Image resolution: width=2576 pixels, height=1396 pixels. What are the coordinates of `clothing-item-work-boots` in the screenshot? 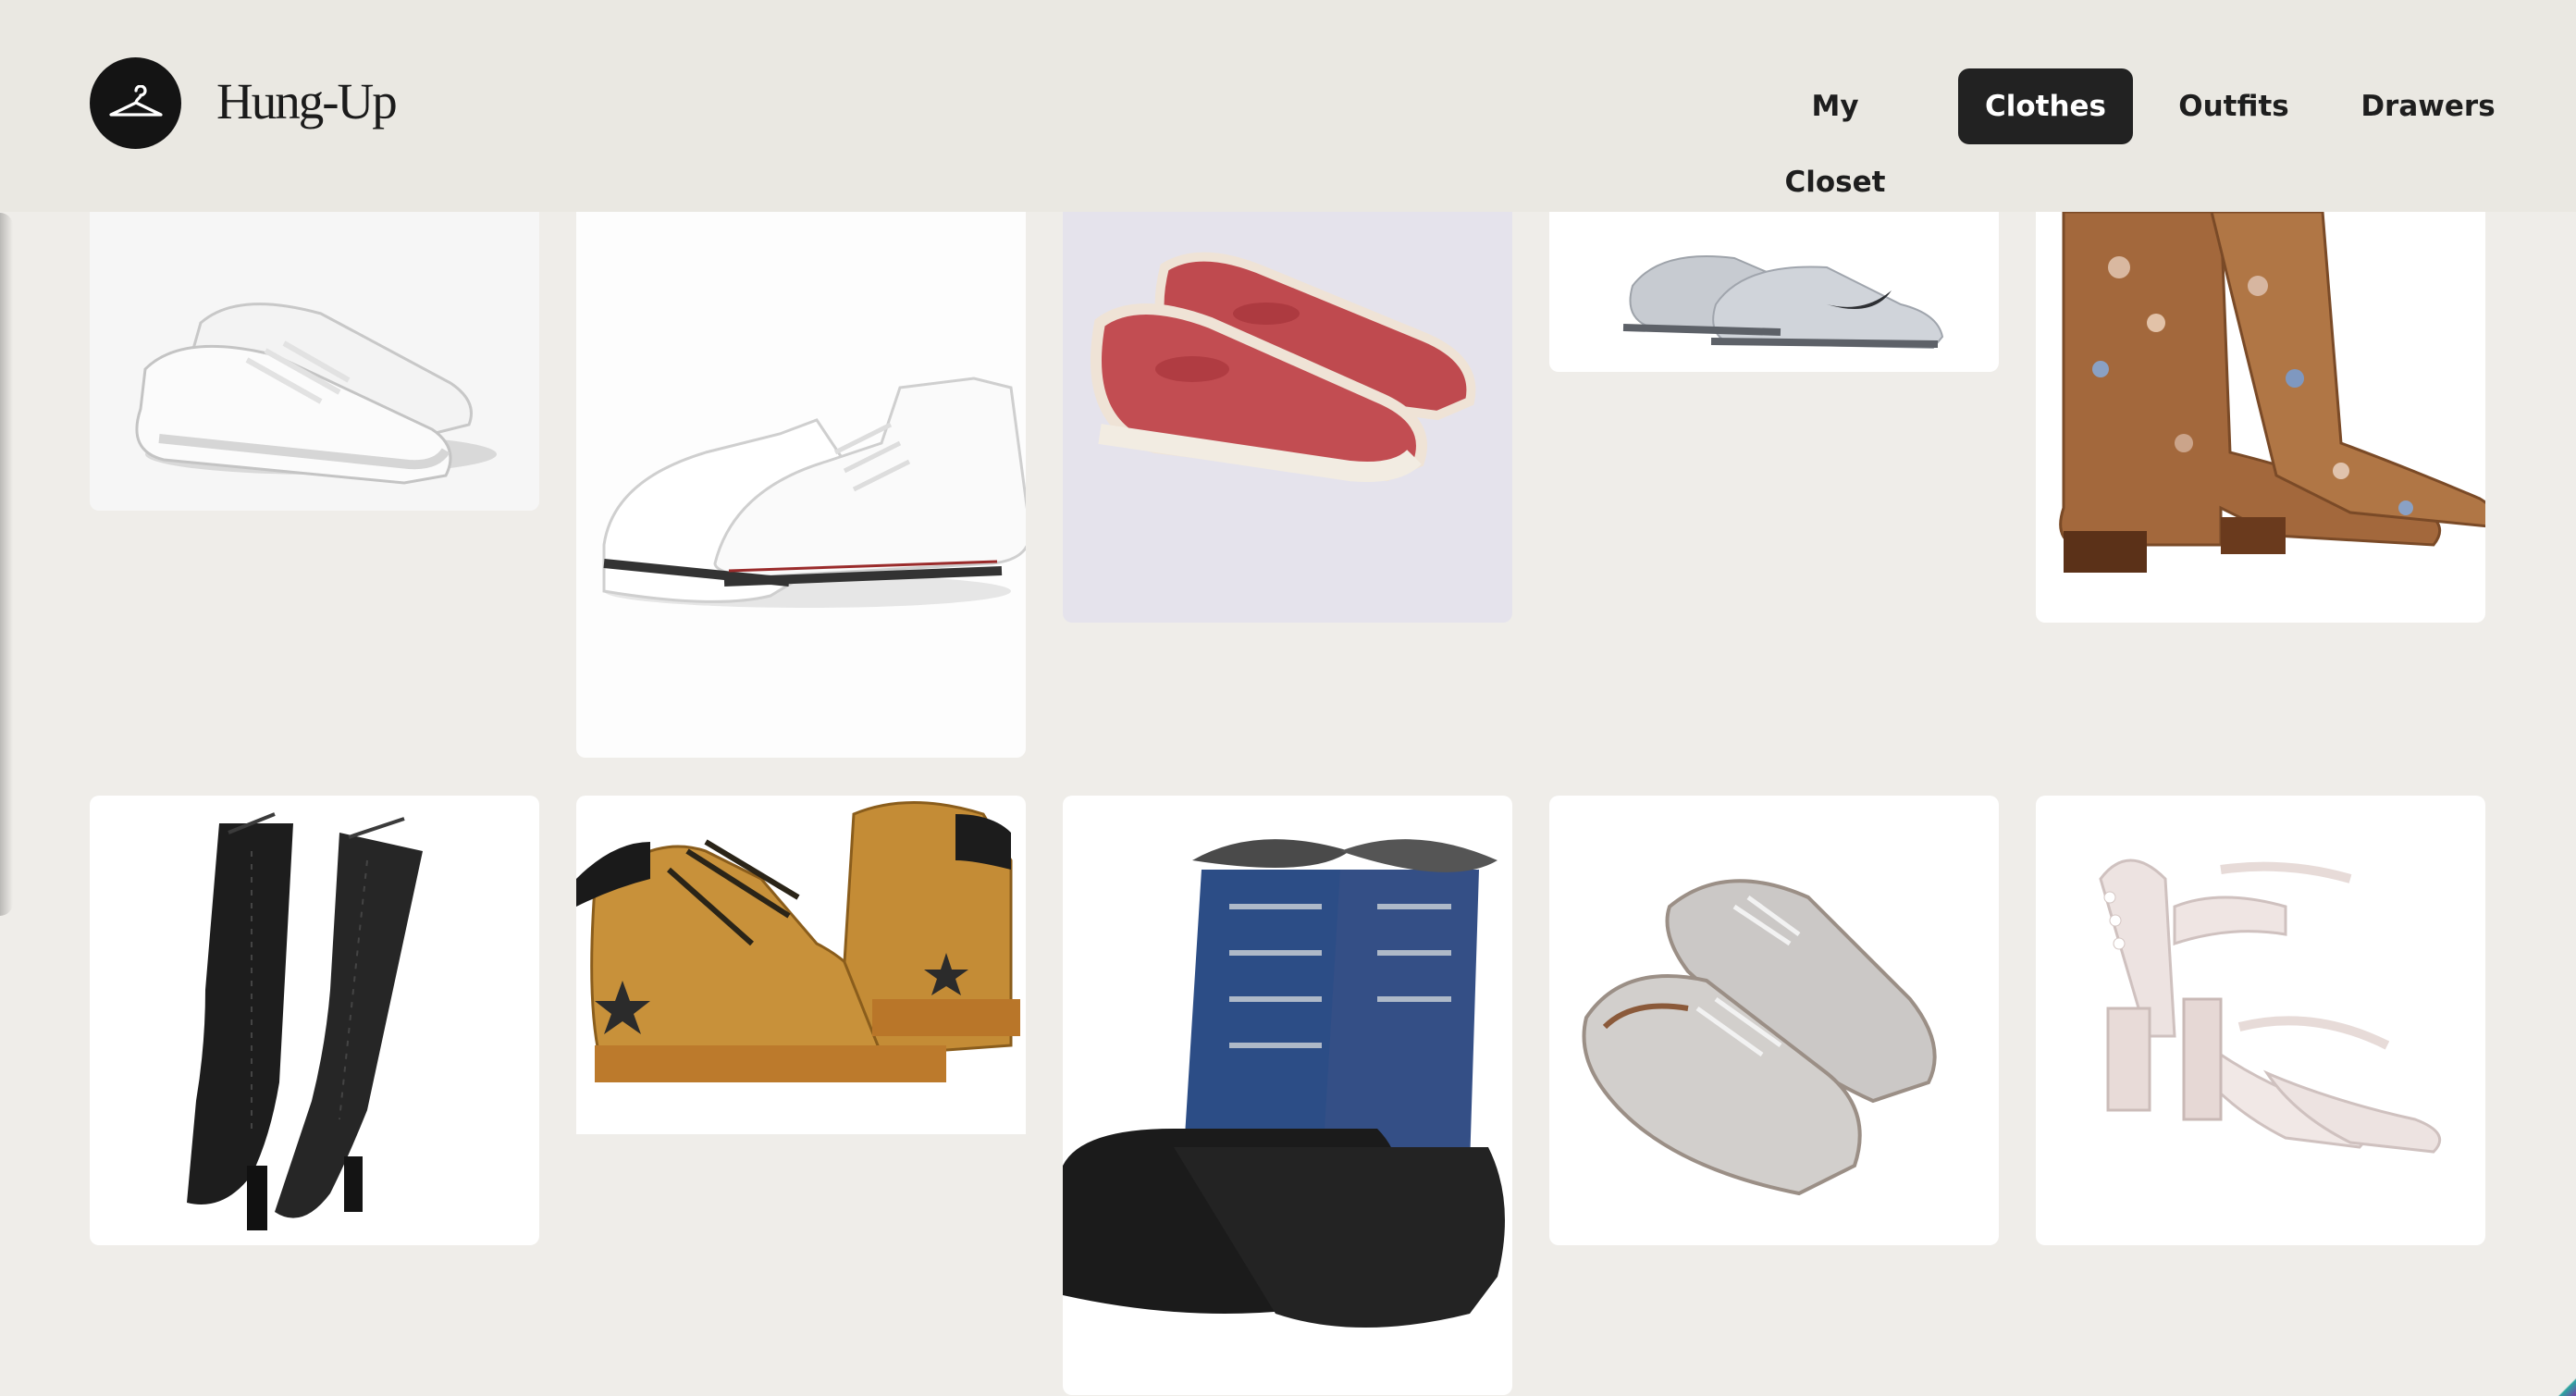 It's located at (801, 965).